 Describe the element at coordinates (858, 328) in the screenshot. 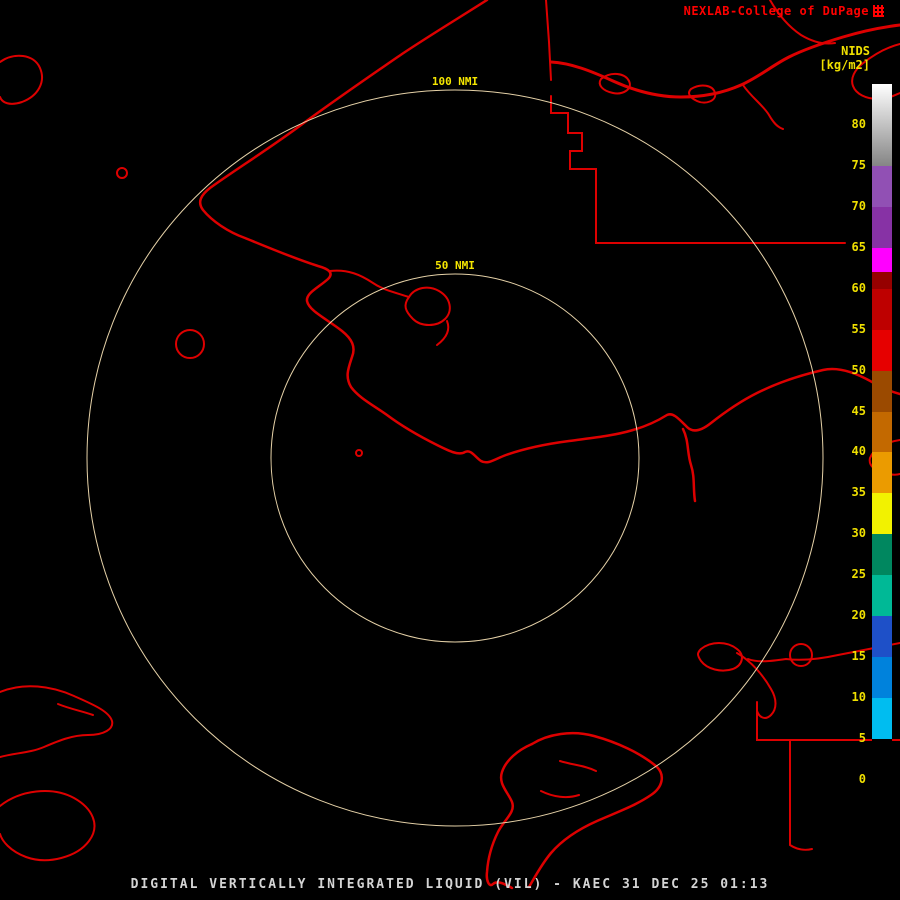

I see `colorbar-tick-55: 55` at that location.